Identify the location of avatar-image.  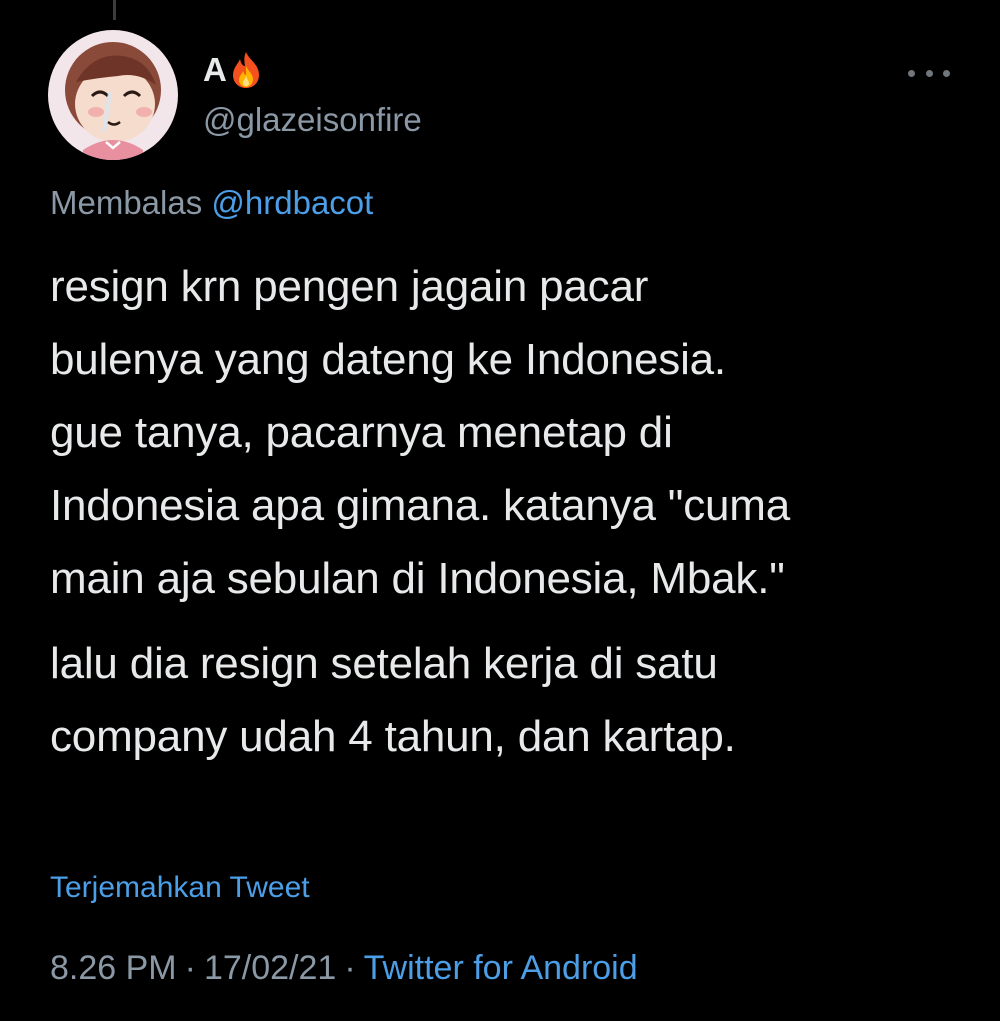
(113, 95).